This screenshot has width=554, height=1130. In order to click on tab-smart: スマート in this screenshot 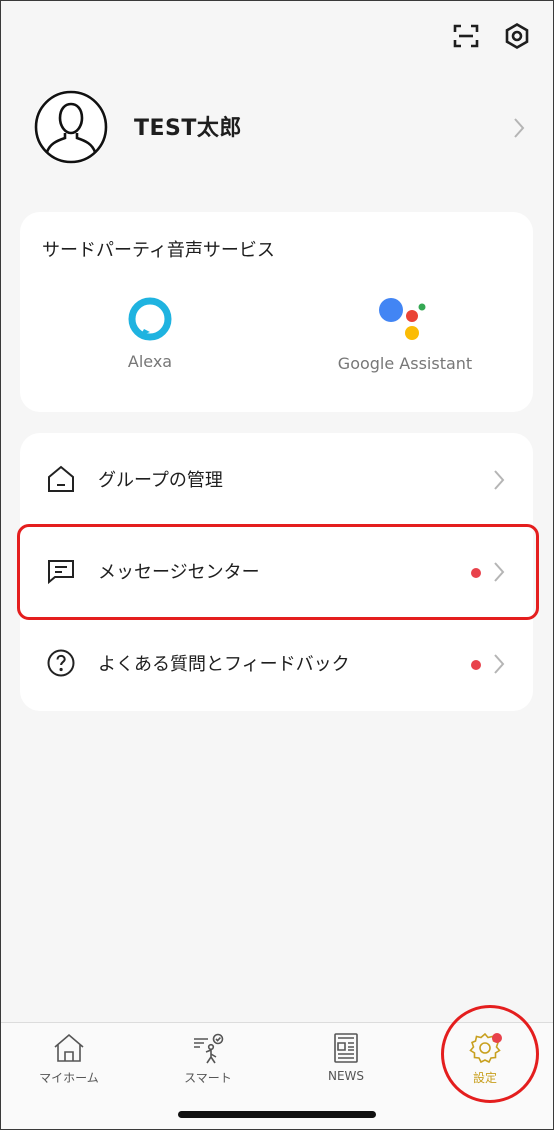, I will do `click(208, 1058)`.